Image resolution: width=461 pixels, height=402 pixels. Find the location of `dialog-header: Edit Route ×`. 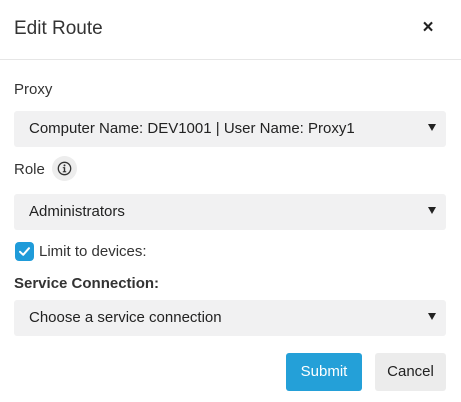

dialog-header: Edit Route × is located at coordinates (230, 30).